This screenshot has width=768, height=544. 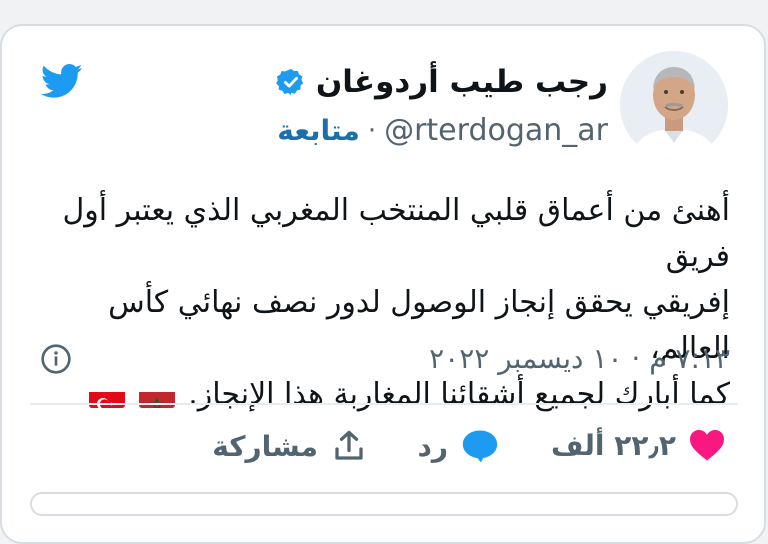 What do you see at coordinates (318, 130) in the screenshot?
I see `follow-button: متابعة` at bounding box center [318, 130].